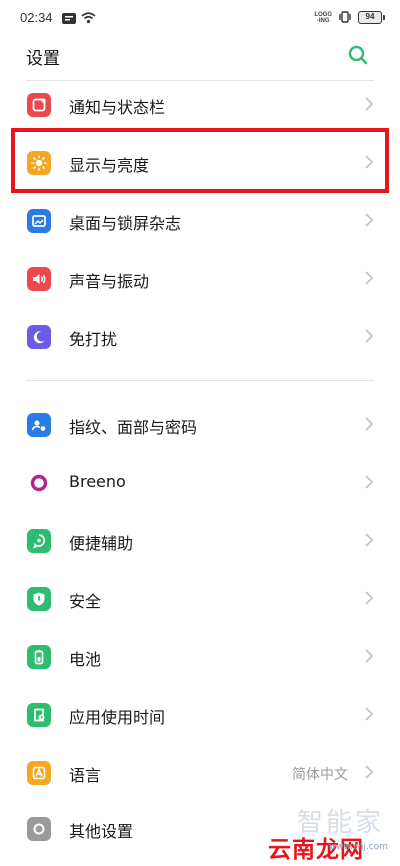 The image size is (400, 866). I want to click on page-title: 设置, so click(43, 59).